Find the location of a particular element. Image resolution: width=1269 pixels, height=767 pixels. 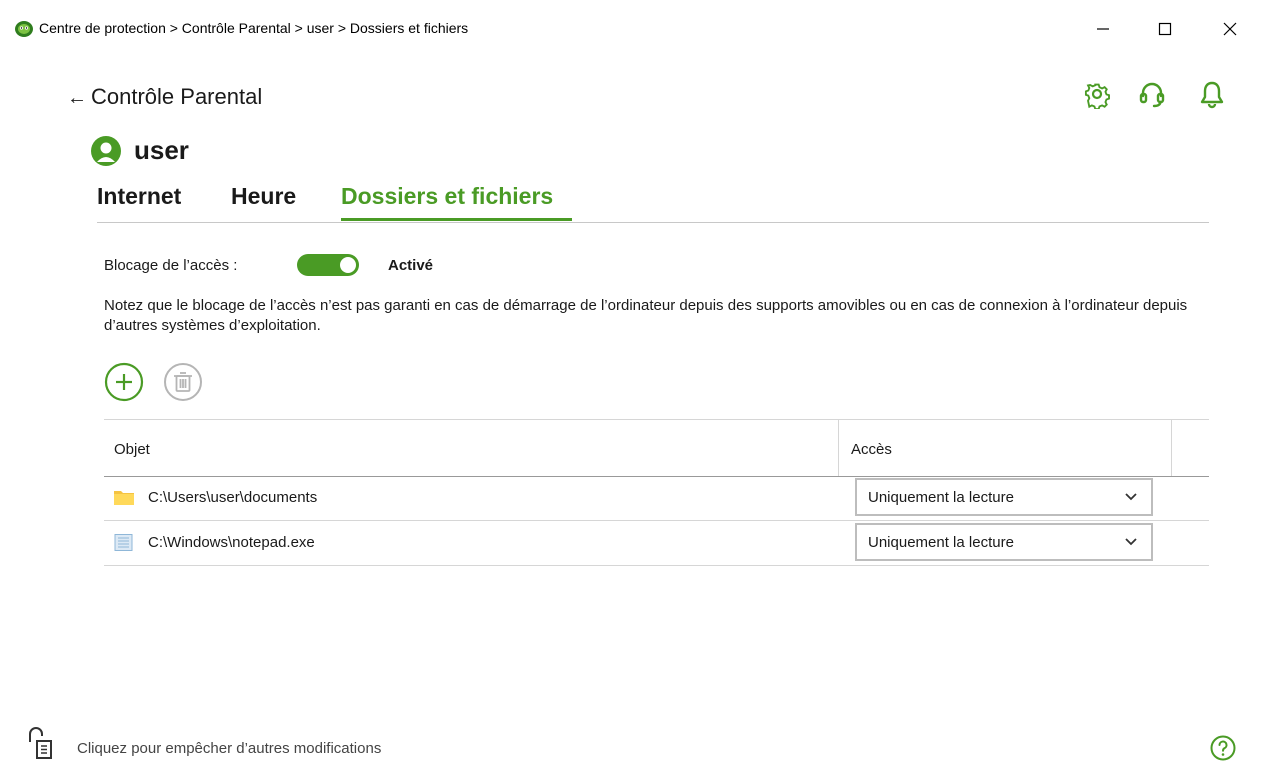

unlocked-padlock-icon is located at coordinates (44, 743).